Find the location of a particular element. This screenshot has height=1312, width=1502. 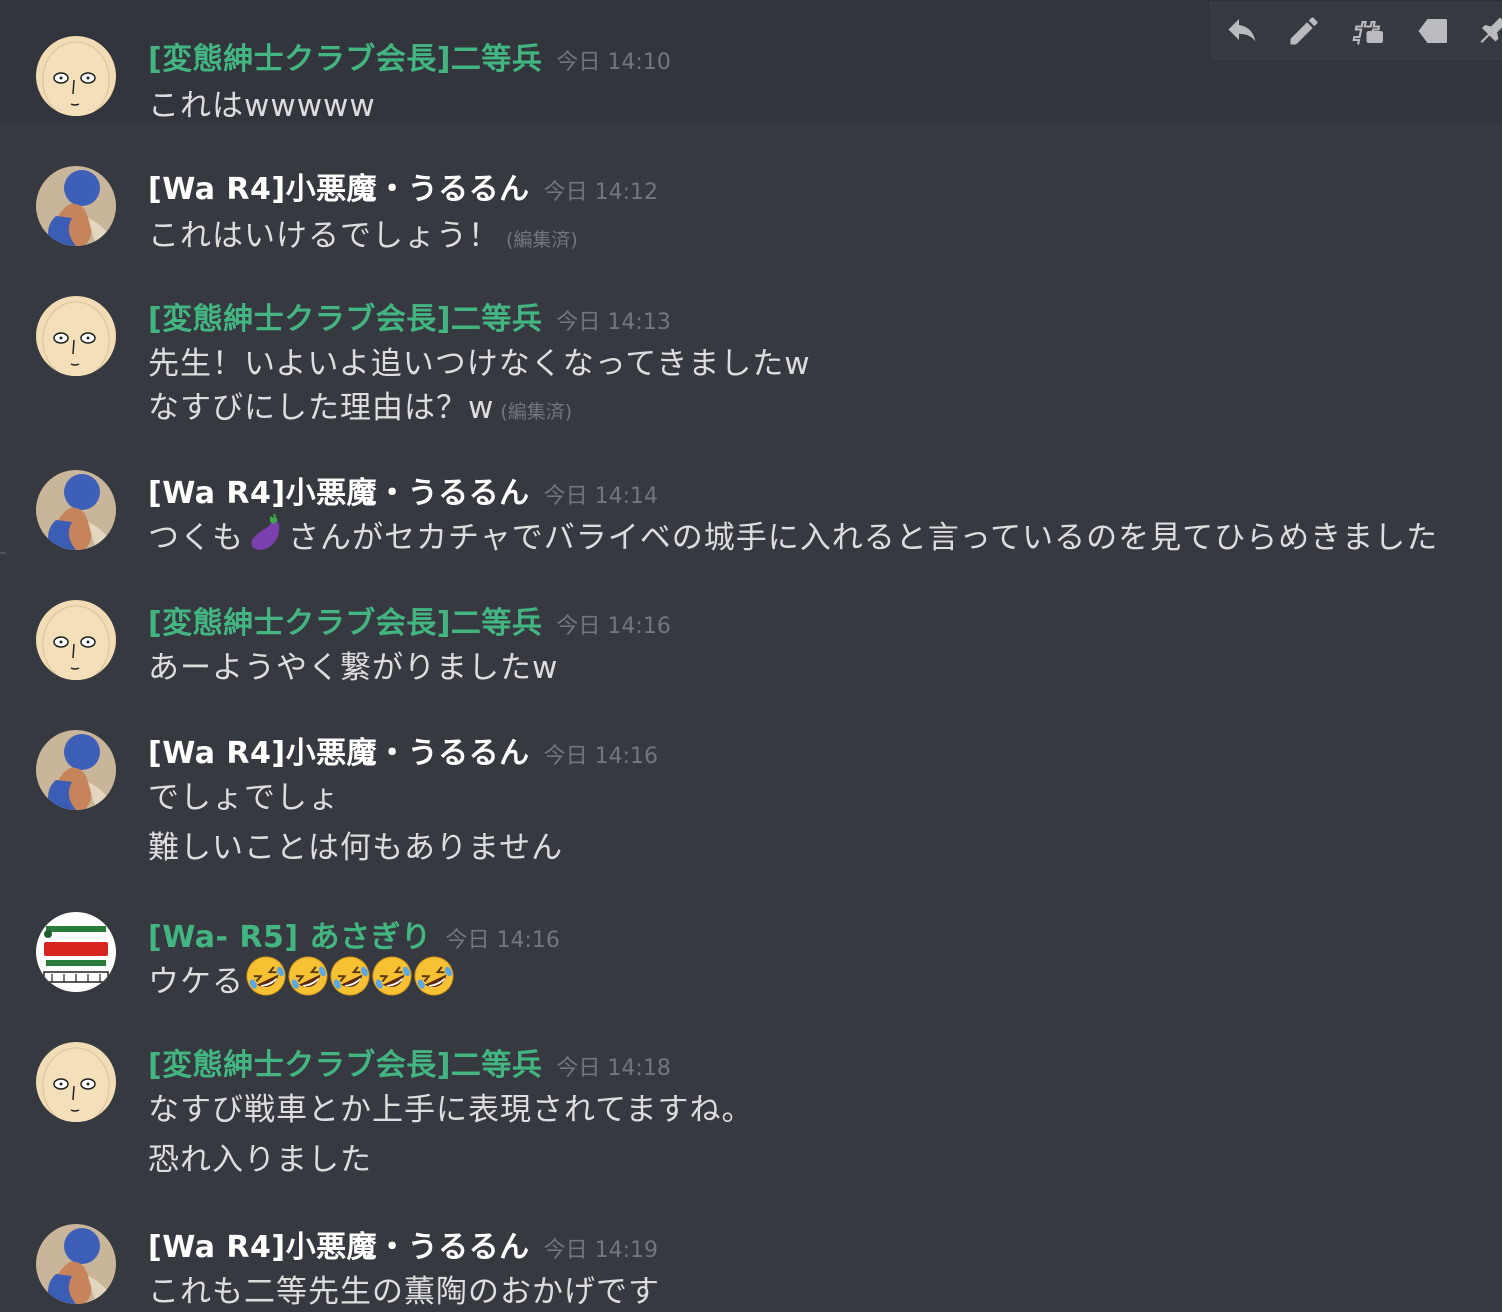

timestamp: 今日 14:12 is located at coordinates (601, 192).